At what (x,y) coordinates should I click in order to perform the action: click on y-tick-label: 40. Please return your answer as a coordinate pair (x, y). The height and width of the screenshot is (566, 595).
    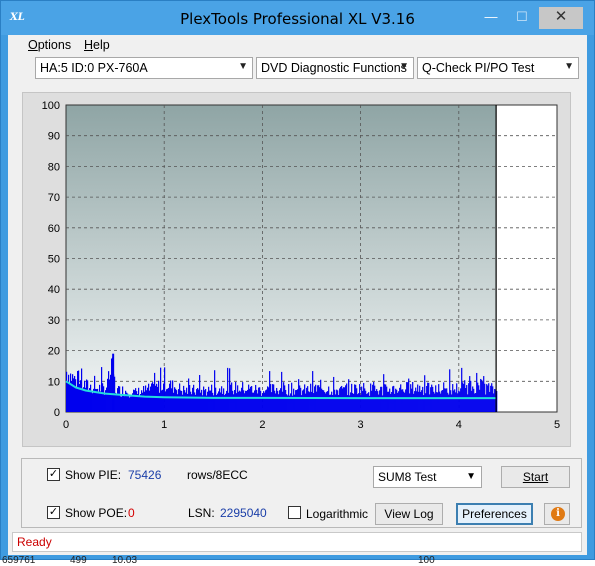
    Looking at the image, I should click on (54, 290).